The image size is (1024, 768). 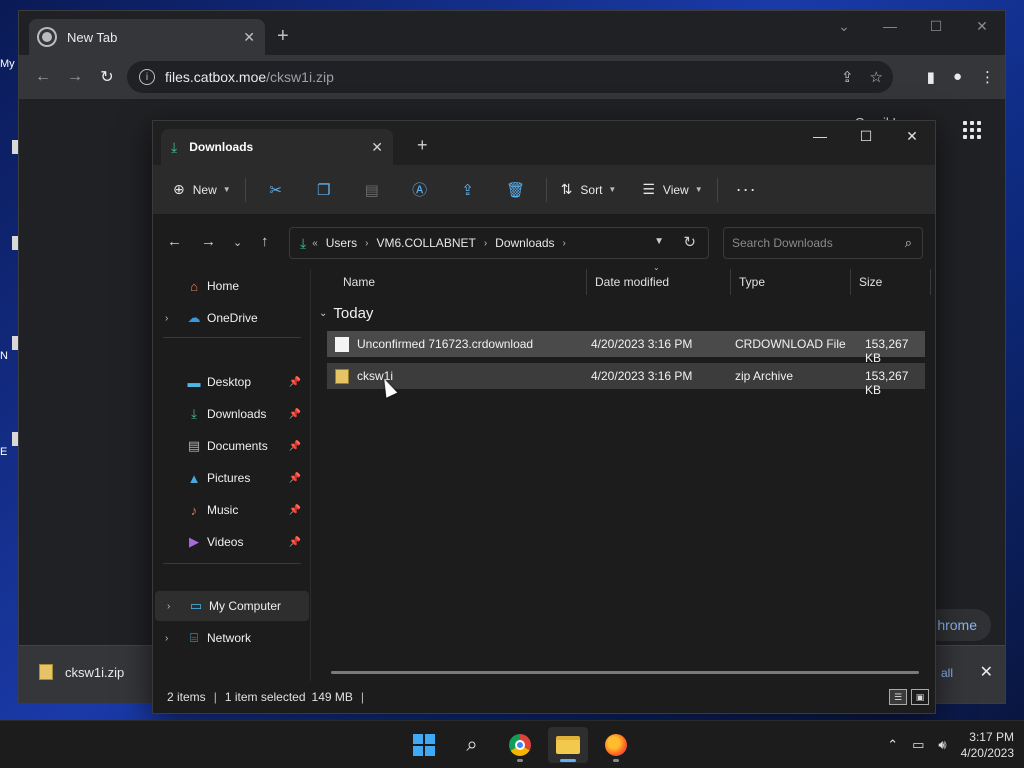 What do you see at coordinates (972, 130) in the screenshot?
I see `apps-grid-icon` at bounding box center [972, 130].